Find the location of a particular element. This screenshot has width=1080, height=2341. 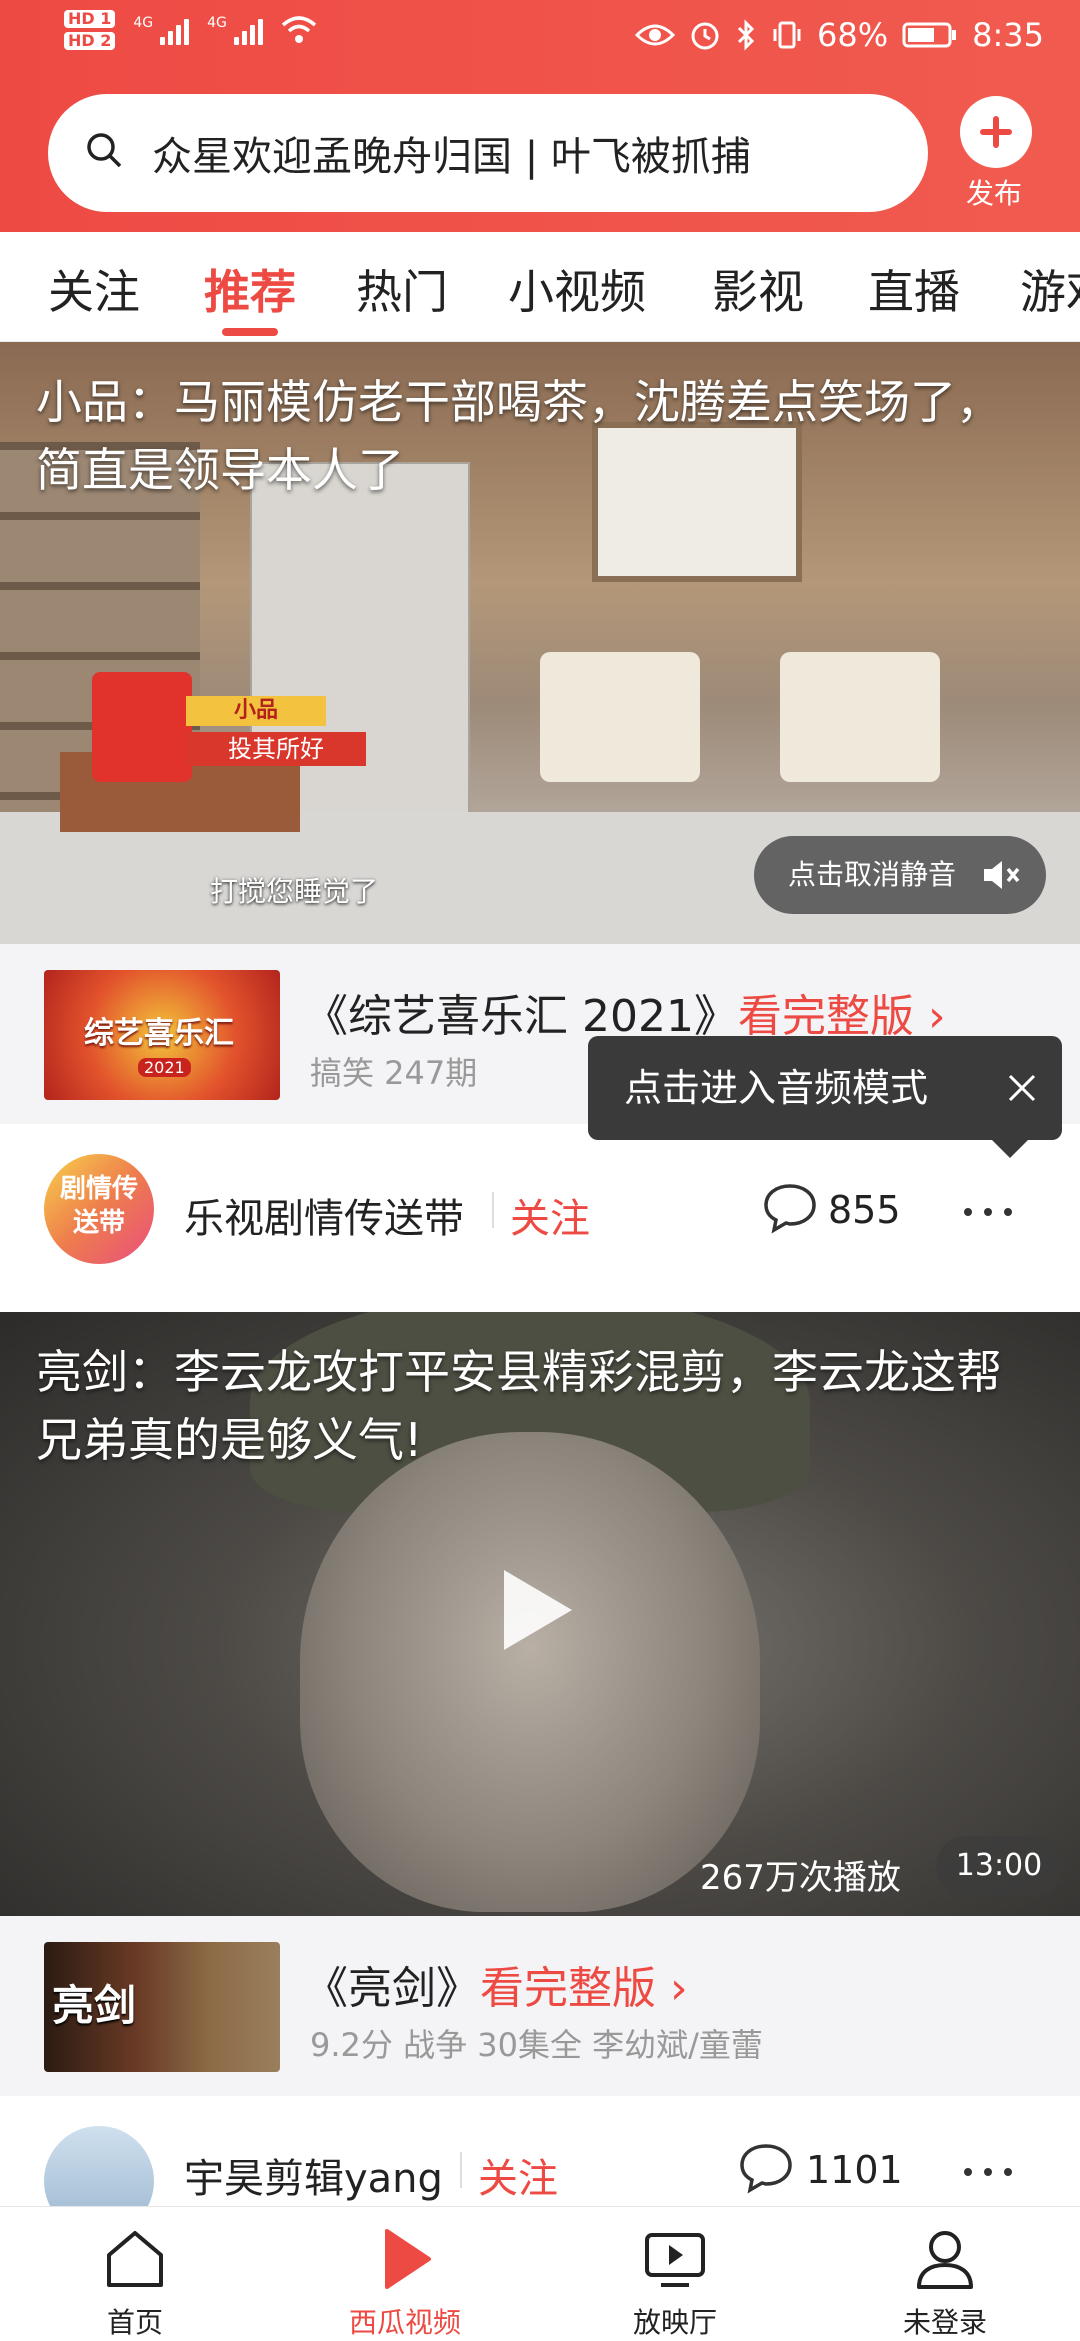

tab-hot: 热门 is located at coordinates (402, 289).